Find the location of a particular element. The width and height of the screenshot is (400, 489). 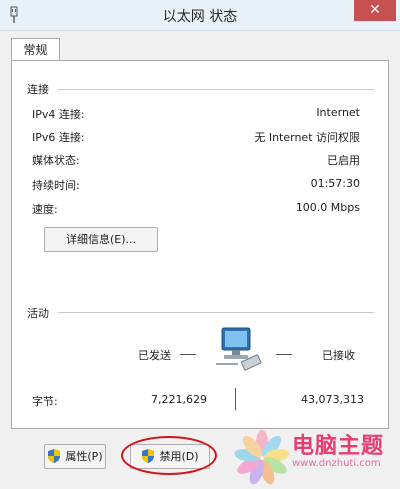

uac-shield-icon is located at coordinates (54, 456).